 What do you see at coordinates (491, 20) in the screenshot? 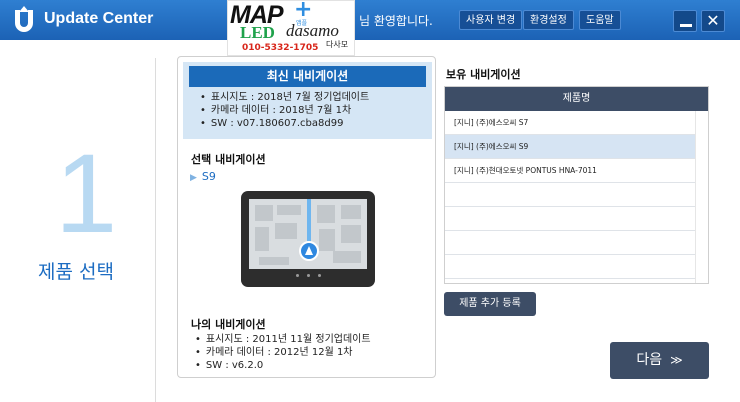
I see `change-user-button: 사용자 변경` at bounding box center [491, 20].